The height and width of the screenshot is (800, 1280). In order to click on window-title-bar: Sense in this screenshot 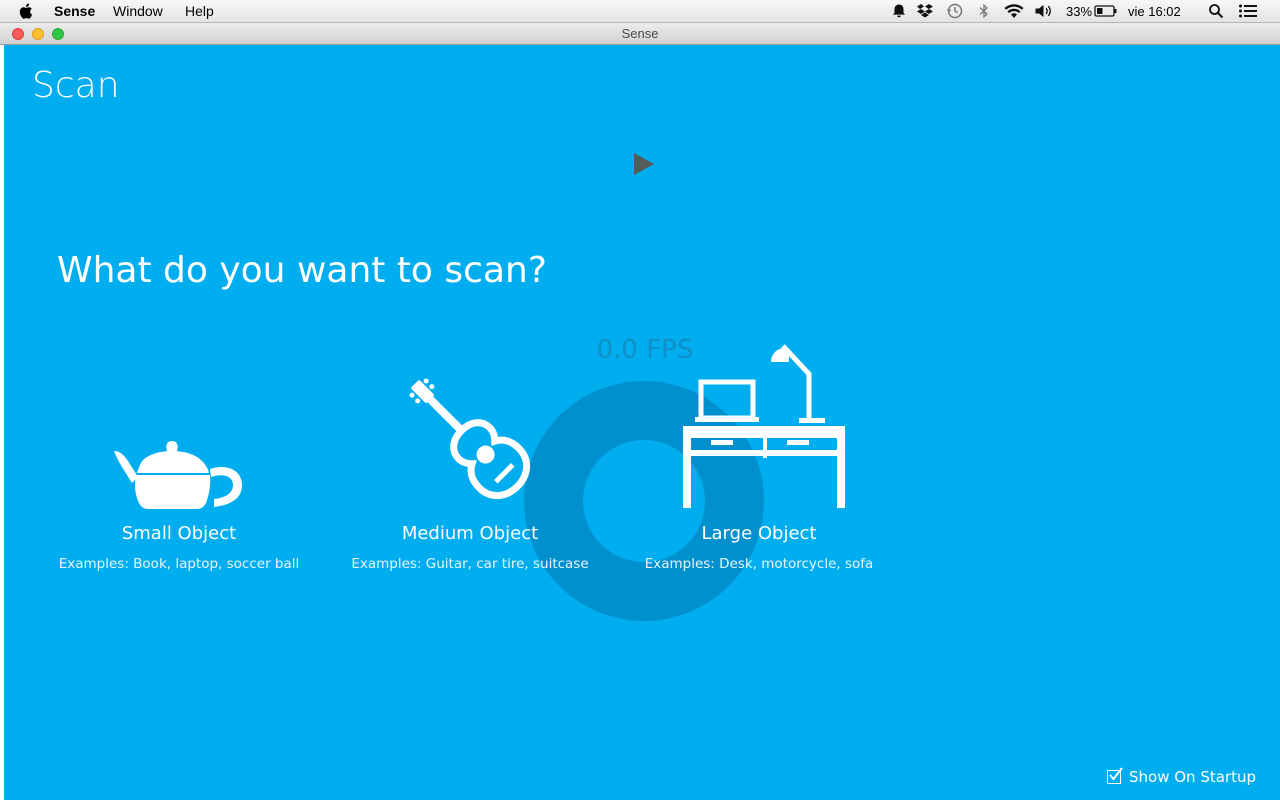, I will do `click(640, 34)`.